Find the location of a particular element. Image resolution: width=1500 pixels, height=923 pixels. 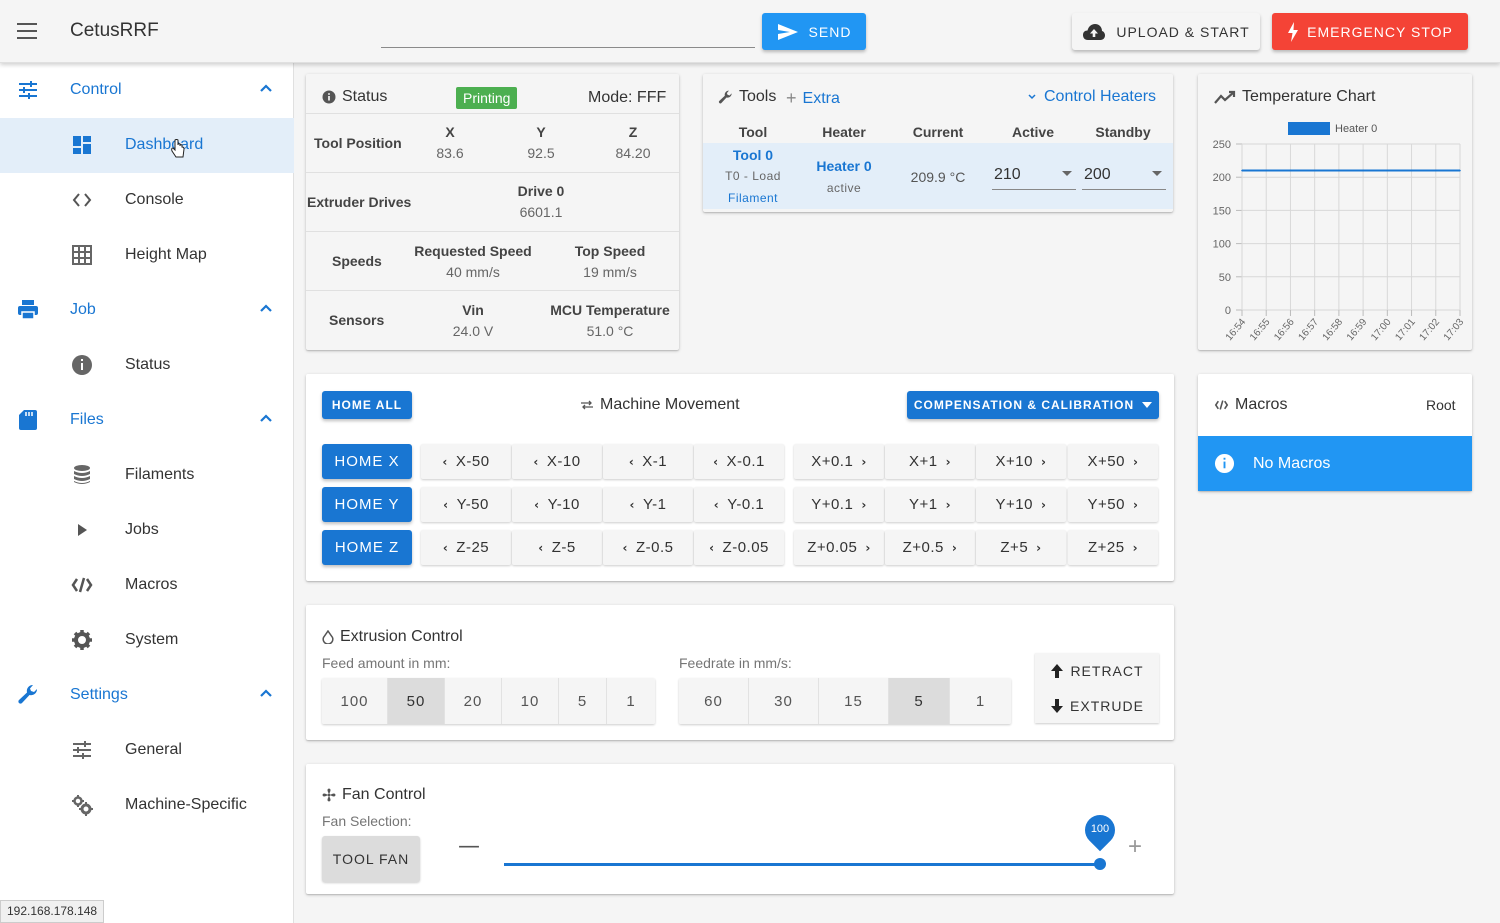

extrude-button: Extrude is located at coordinates (1097, 705).